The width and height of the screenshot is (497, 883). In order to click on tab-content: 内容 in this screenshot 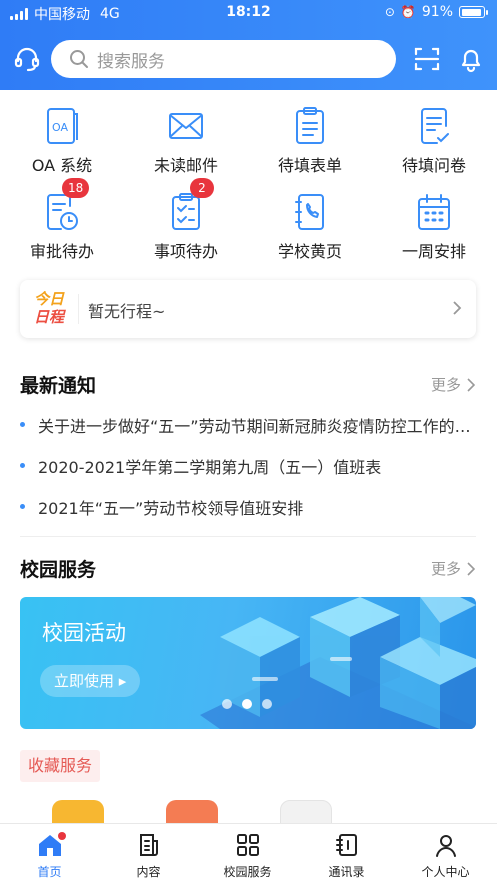, I will do `click(148, 855)`.